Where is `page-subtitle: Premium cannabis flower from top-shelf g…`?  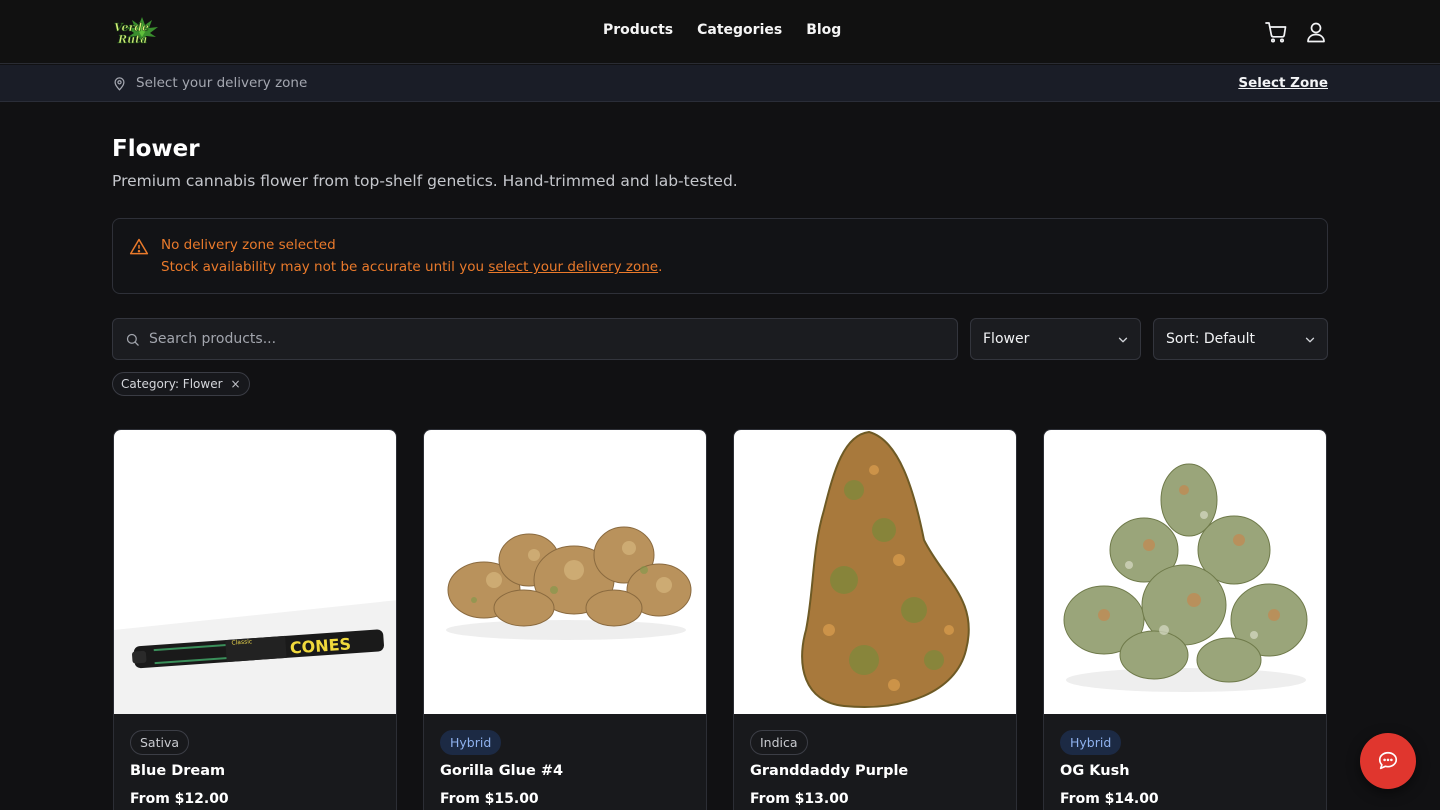 page-subtitle: Premium cannabis flower from top-shelf g… is located at coordinates (425, 181).